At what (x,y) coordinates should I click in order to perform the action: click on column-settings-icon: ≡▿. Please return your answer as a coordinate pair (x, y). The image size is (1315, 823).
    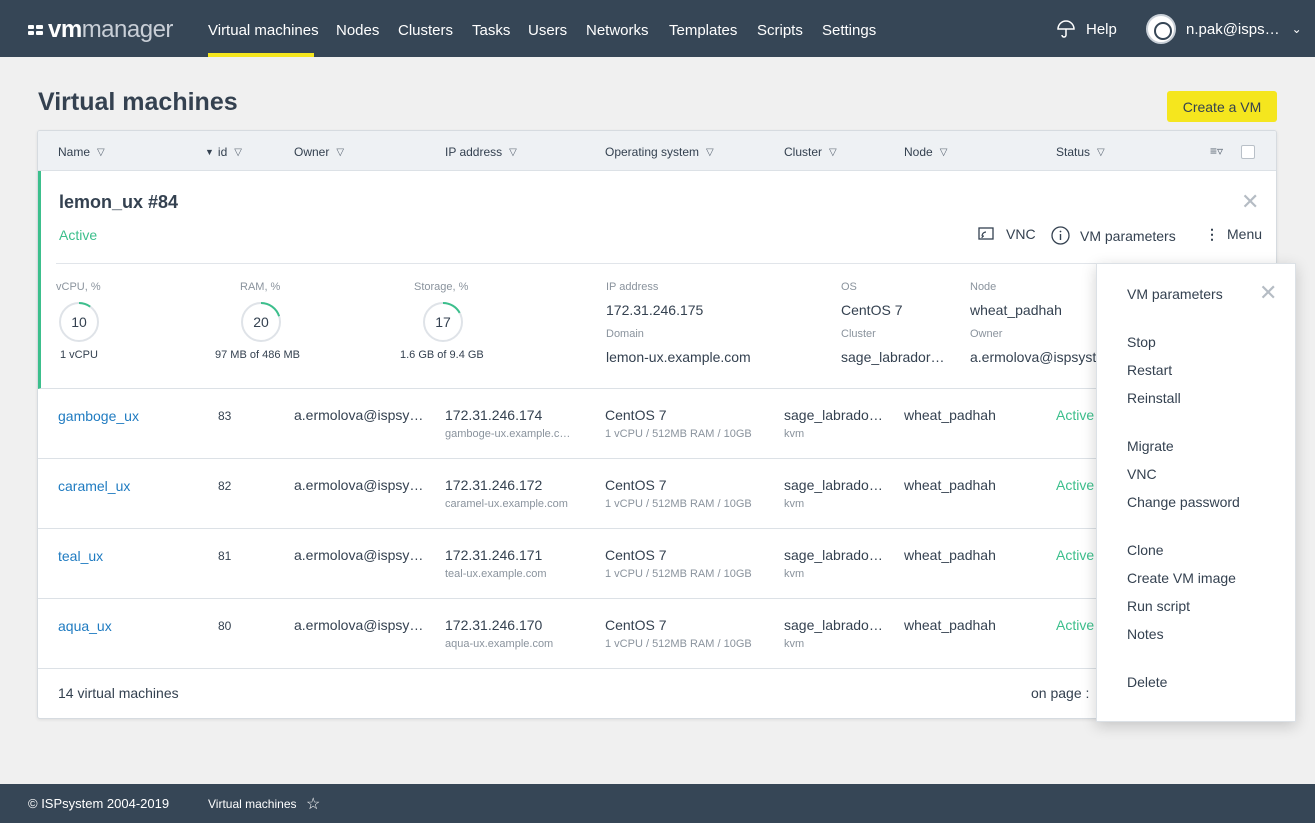
    Looking at the image, I should click on (1216, 151).